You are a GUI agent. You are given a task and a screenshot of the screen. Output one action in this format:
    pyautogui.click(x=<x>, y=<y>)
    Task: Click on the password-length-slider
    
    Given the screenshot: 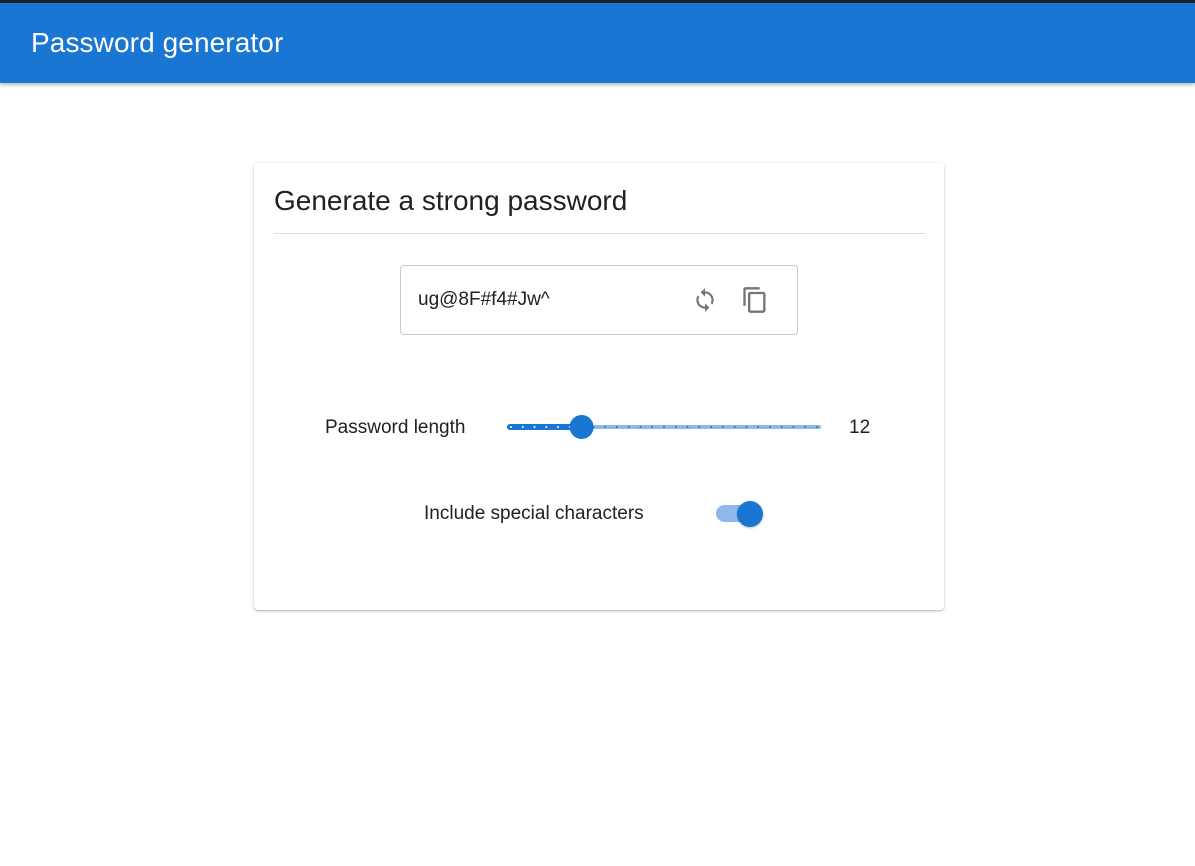 What is the action you would take?
    pyautogui.click(x=664, y=427)
    